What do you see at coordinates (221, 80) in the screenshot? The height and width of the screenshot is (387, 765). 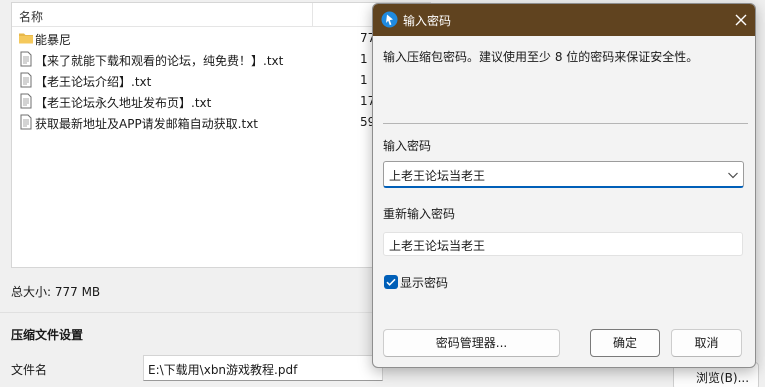 I see `file-row: 【老王论坛介绍】.txt 1` at bounding box center [221, 80].